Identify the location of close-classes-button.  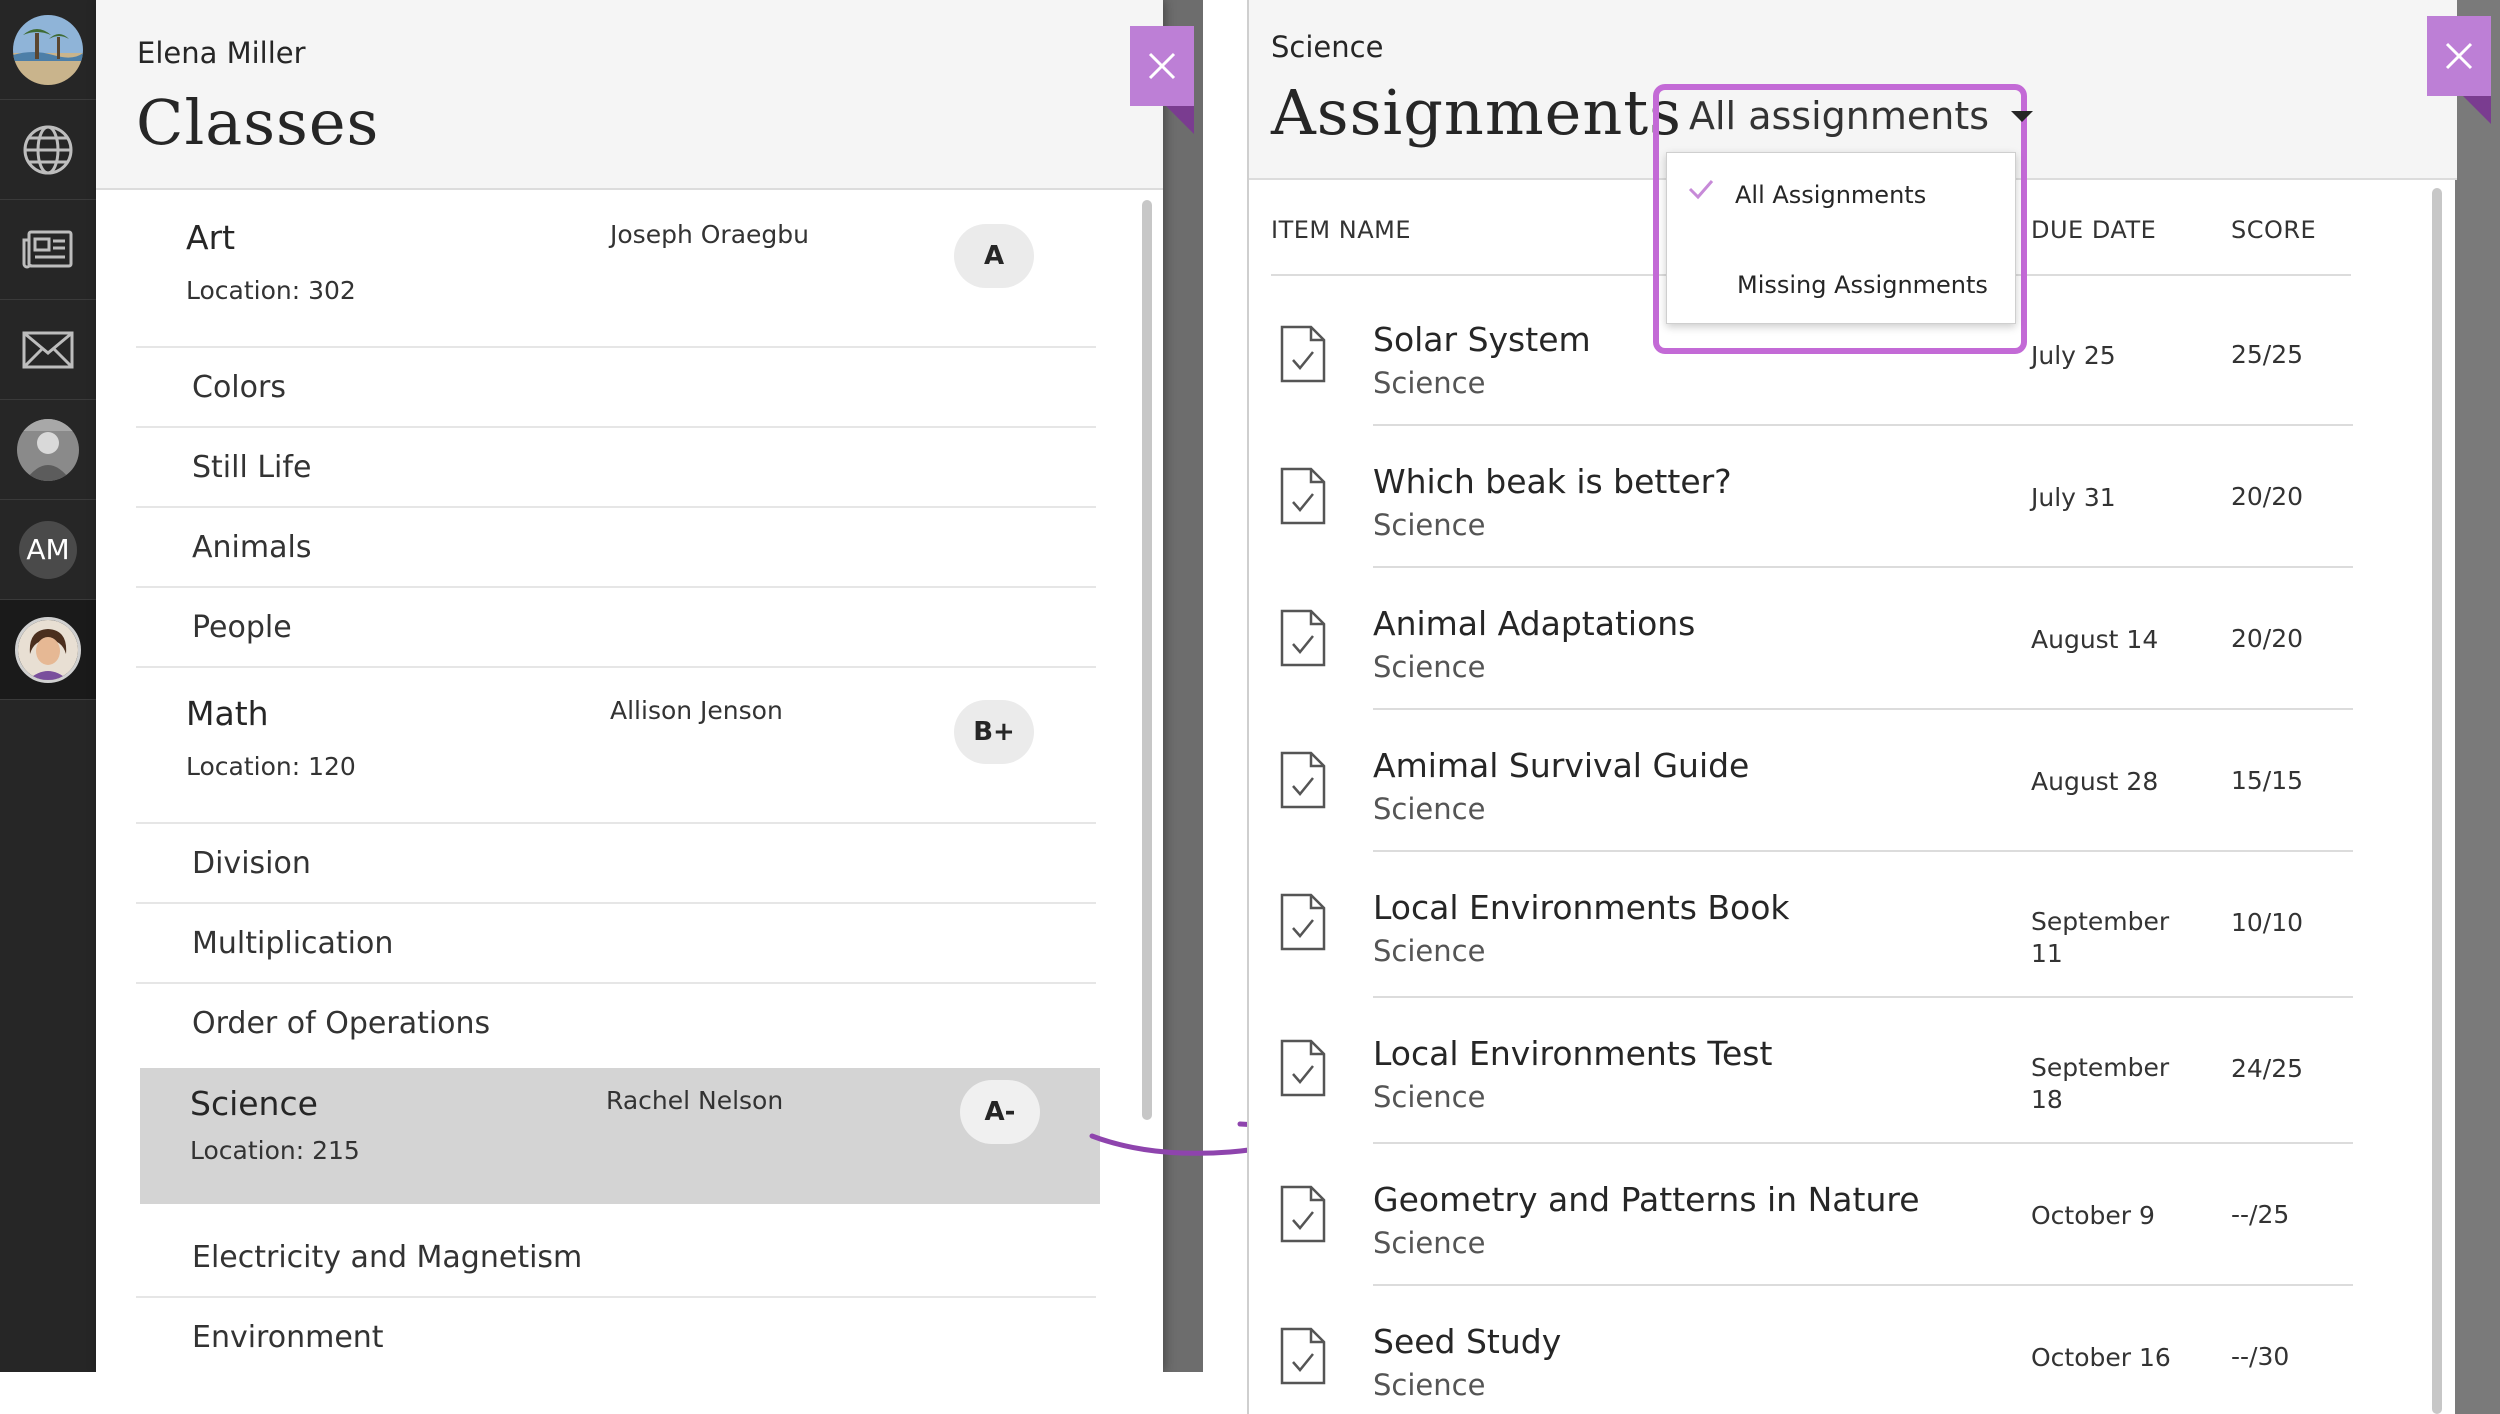
(1162, 80).